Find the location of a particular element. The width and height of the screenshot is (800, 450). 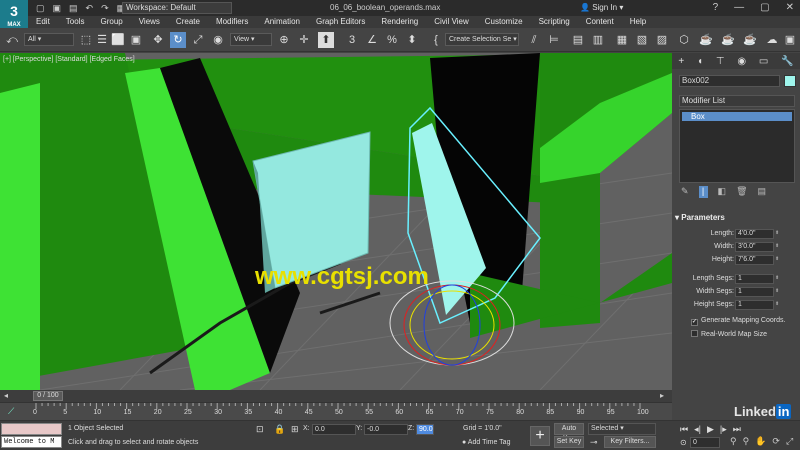

undo-icon: ↶ is located at coordinates (90, 8).